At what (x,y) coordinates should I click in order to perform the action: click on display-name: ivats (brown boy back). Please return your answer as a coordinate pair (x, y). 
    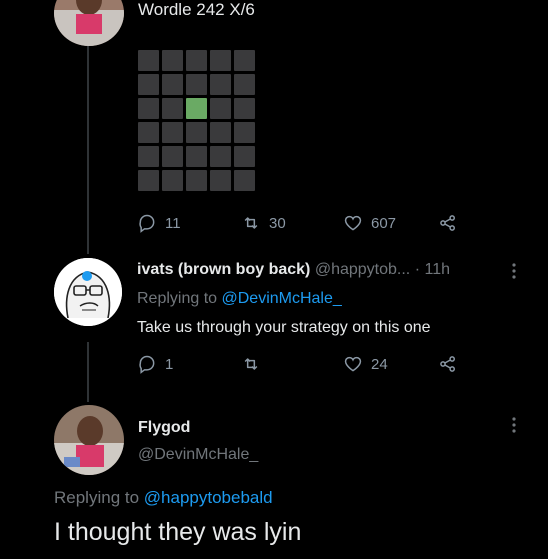
    Looking at the image, I should click on (223, 269).